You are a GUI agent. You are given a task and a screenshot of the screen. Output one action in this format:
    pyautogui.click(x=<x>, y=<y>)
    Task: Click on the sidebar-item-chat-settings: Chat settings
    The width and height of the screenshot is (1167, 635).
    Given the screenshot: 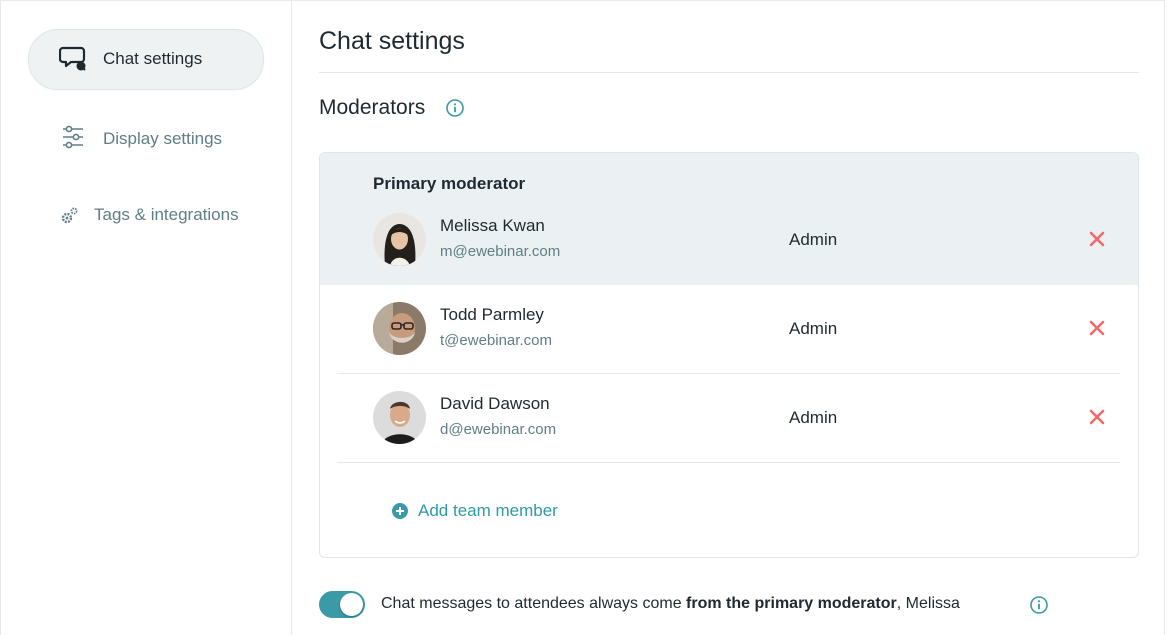 What is the action you would take?
    pyautogui.click(x=146, y=59)
    